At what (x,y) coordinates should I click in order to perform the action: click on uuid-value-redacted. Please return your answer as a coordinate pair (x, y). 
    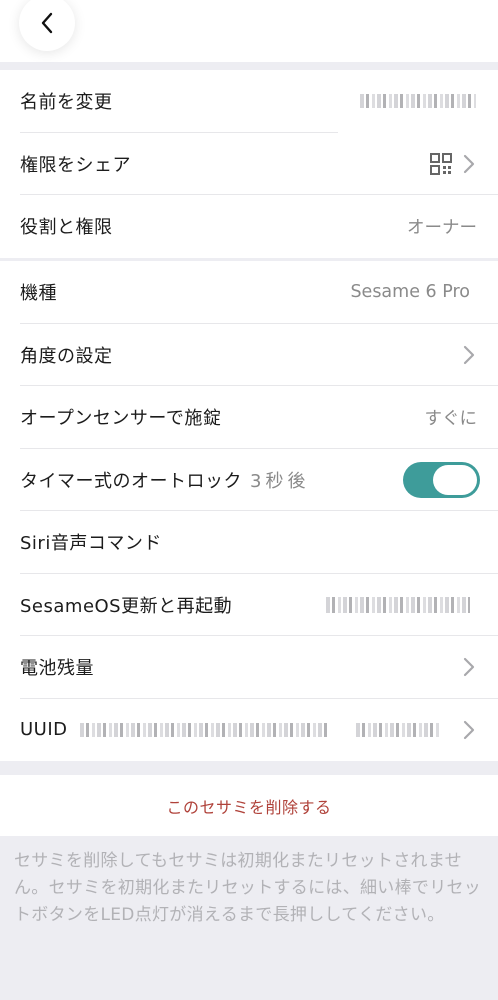
    Looking at the image, I should click on (204, 729).